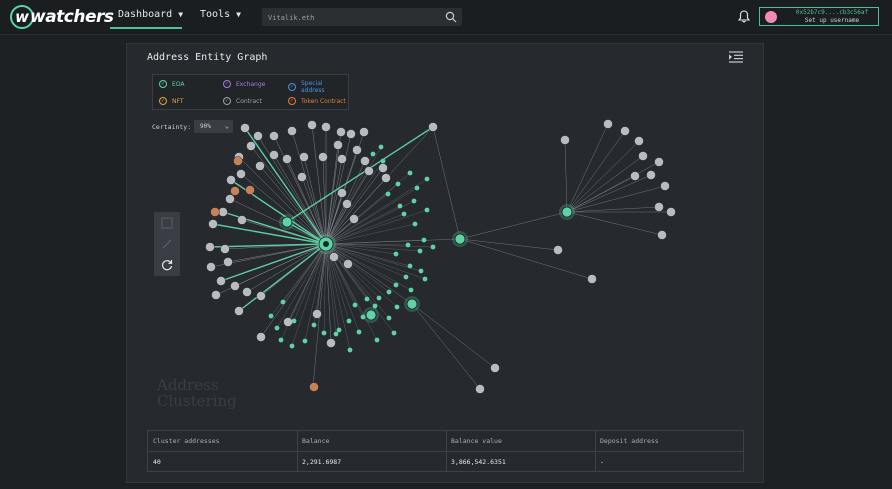 The image size is (892, 489). What do you see at coordinates (167, 223) in the screenshot?
I see `fullscreen-icon` at bounding box center [167, 223].